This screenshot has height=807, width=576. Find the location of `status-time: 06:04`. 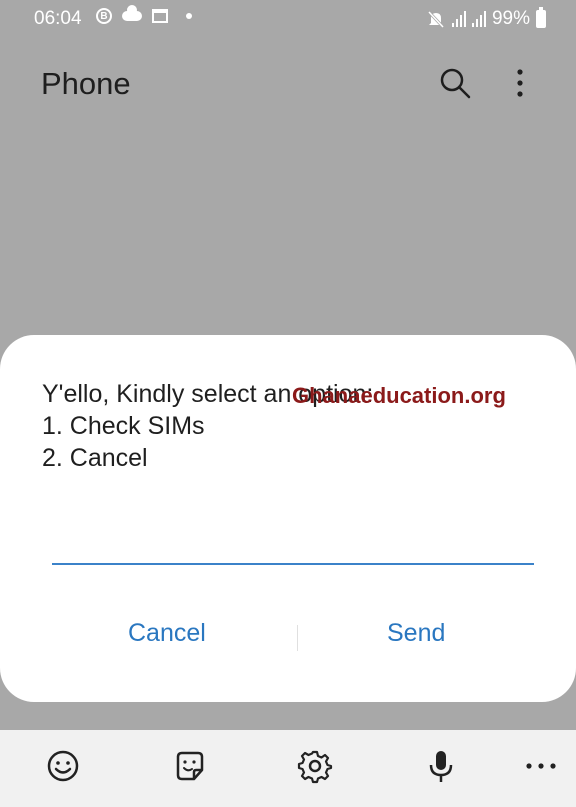

status-time: 06:04 is located at coordinates (58, 18).